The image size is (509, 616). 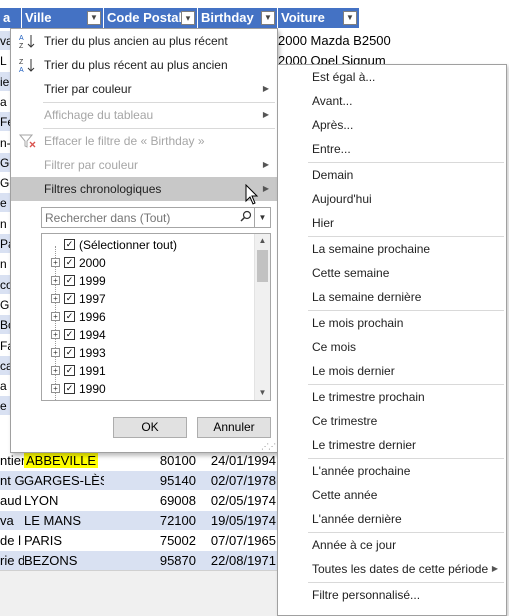 I want to click on scroll-down-icon: ▼, so click(x=262, y=393).